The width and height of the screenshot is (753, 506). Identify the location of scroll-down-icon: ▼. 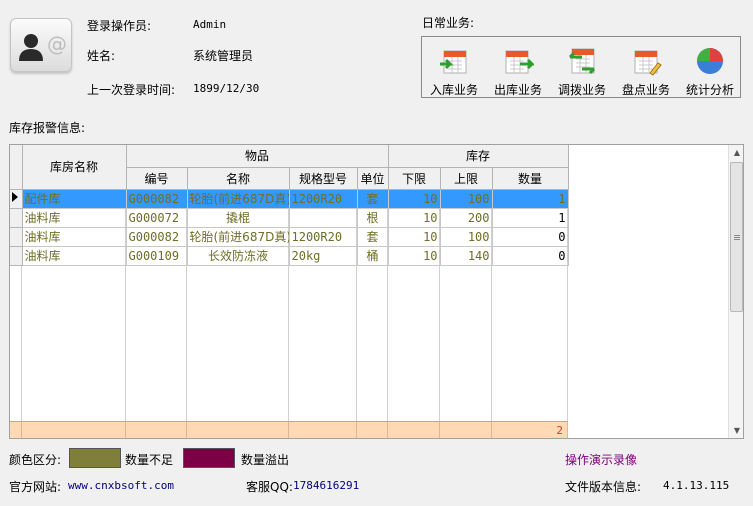
(736, 430).